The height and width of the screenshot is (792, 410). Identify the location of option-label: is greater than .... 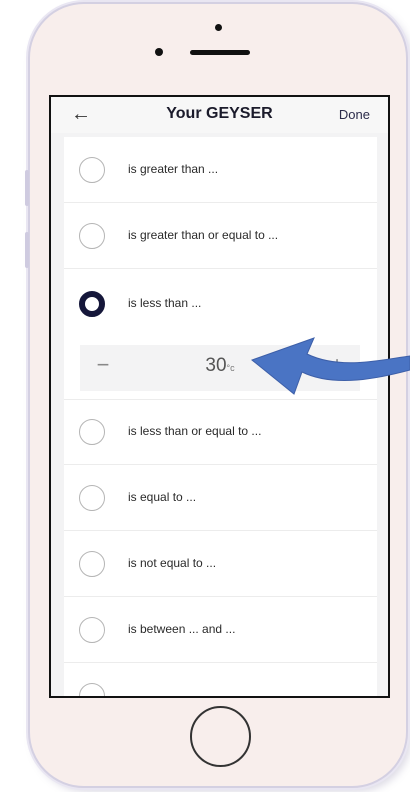
(173, 168).